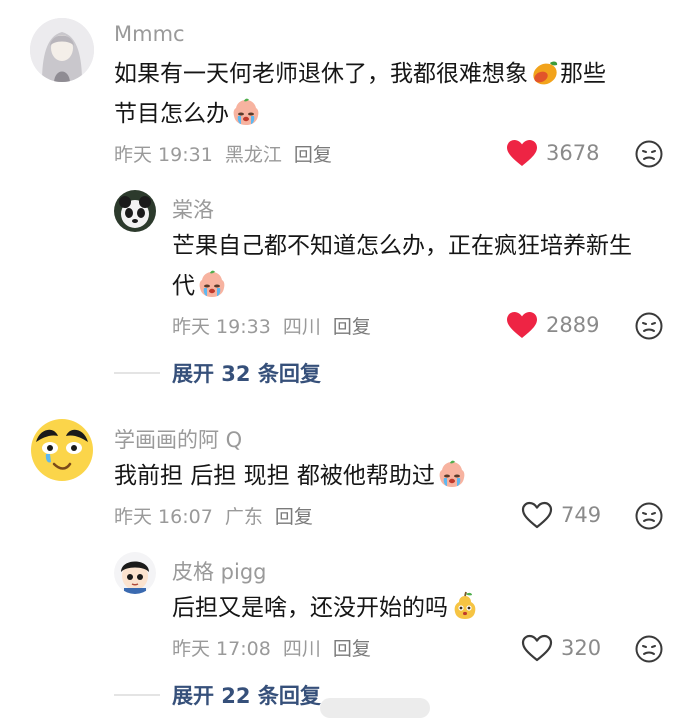  I want to click on reply-time: 昨天 19:33, so click(221, 327).